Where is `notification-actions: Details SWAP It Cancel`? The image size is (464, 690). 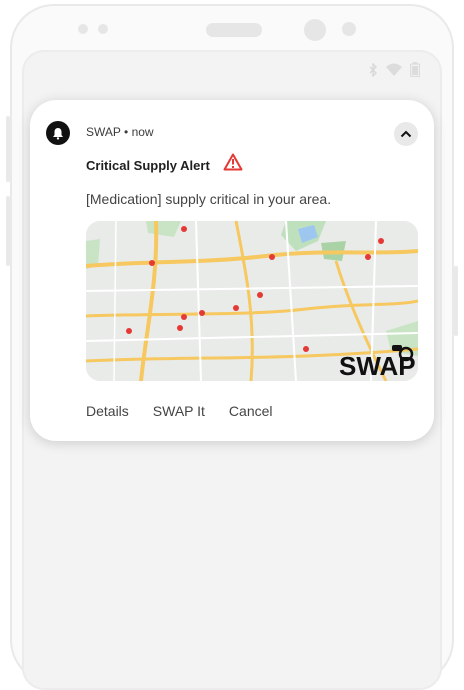 notification-actions: Details SWAP It Cancel is located at coordinates (179, 411).